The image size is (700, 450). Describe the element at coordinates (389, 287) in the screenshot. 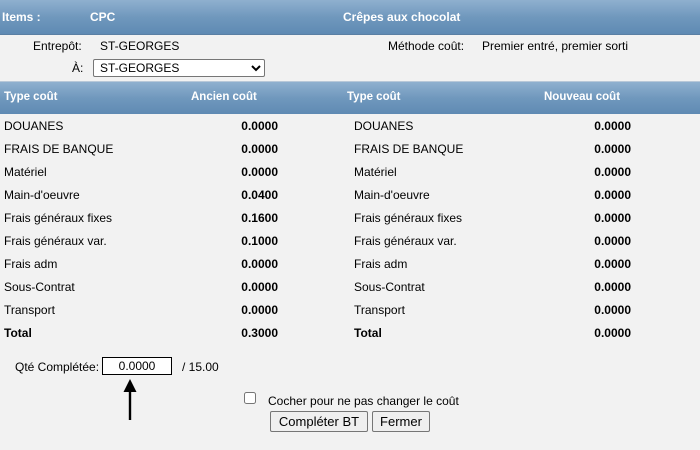

I see `row-type-right: Sous-Contrat` at that location.